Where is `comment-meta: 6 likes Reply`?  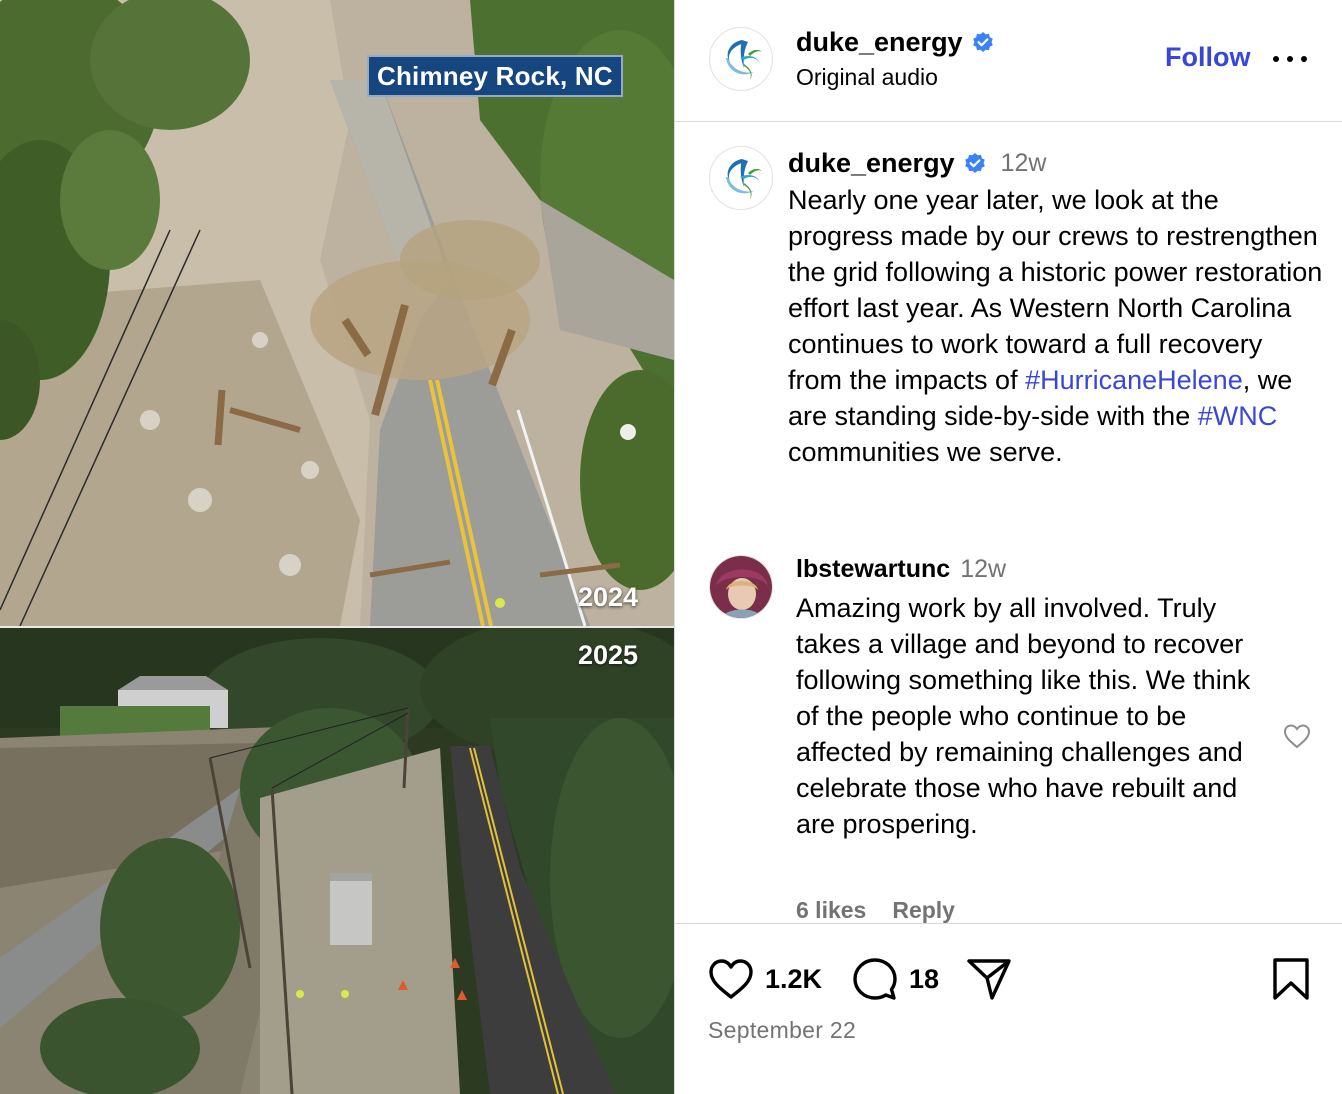 comment-meta: 6 likes Reply is located at coordinates (875, 910).